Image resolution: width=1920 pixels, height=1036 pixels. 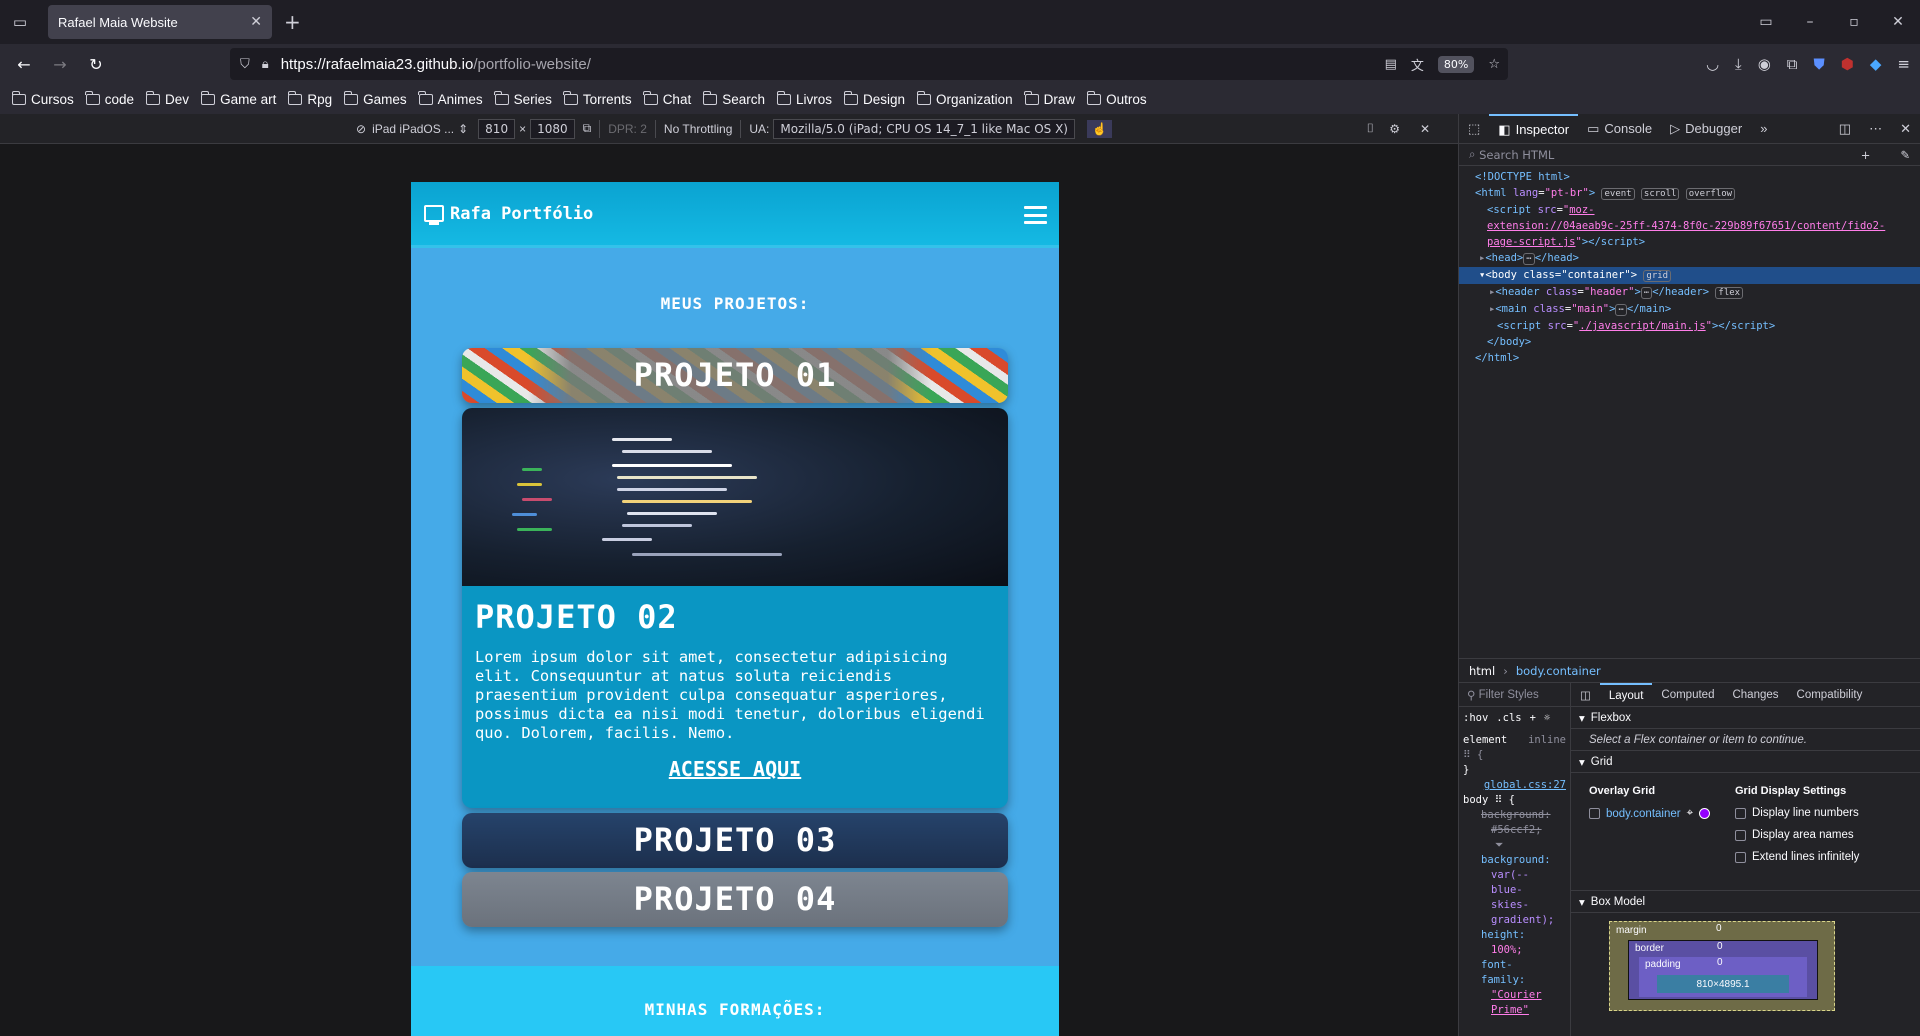 I want to click on throttling-selector: No Throttling, so click(x=698, y=129).